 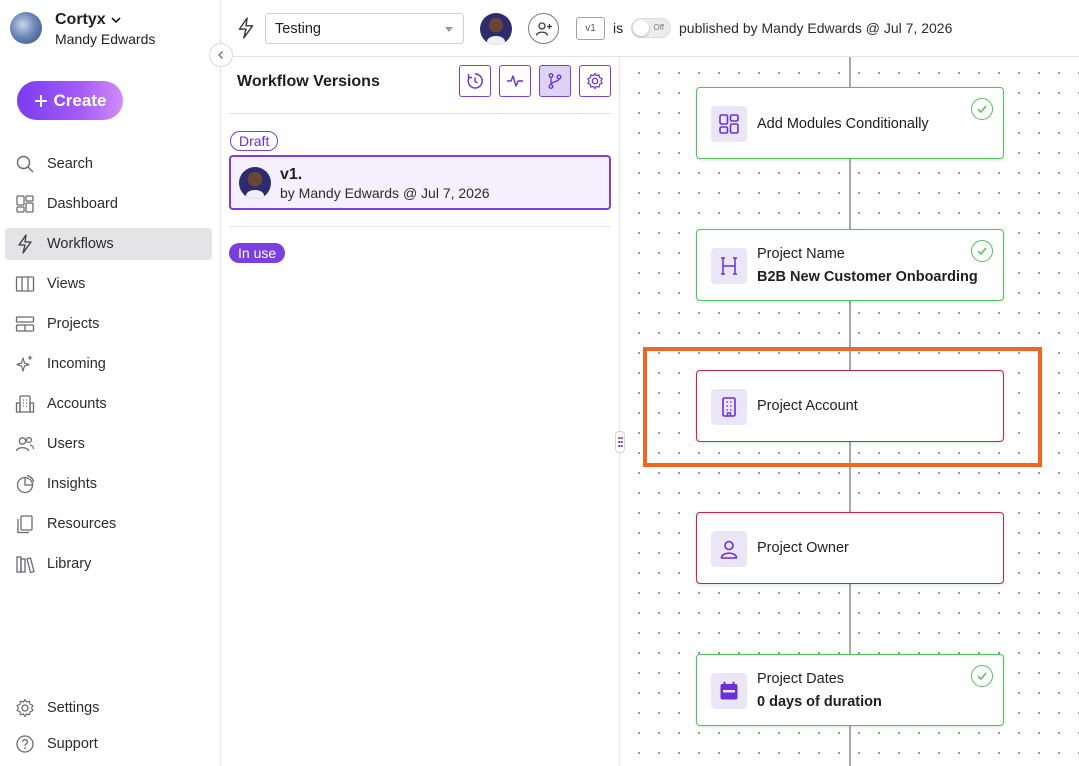 What do you see at coordinates (82, 29) in the screenshot?
I see `brand-switcher: Cortyx Mandy Edwards` at bounding box center [82, 29].